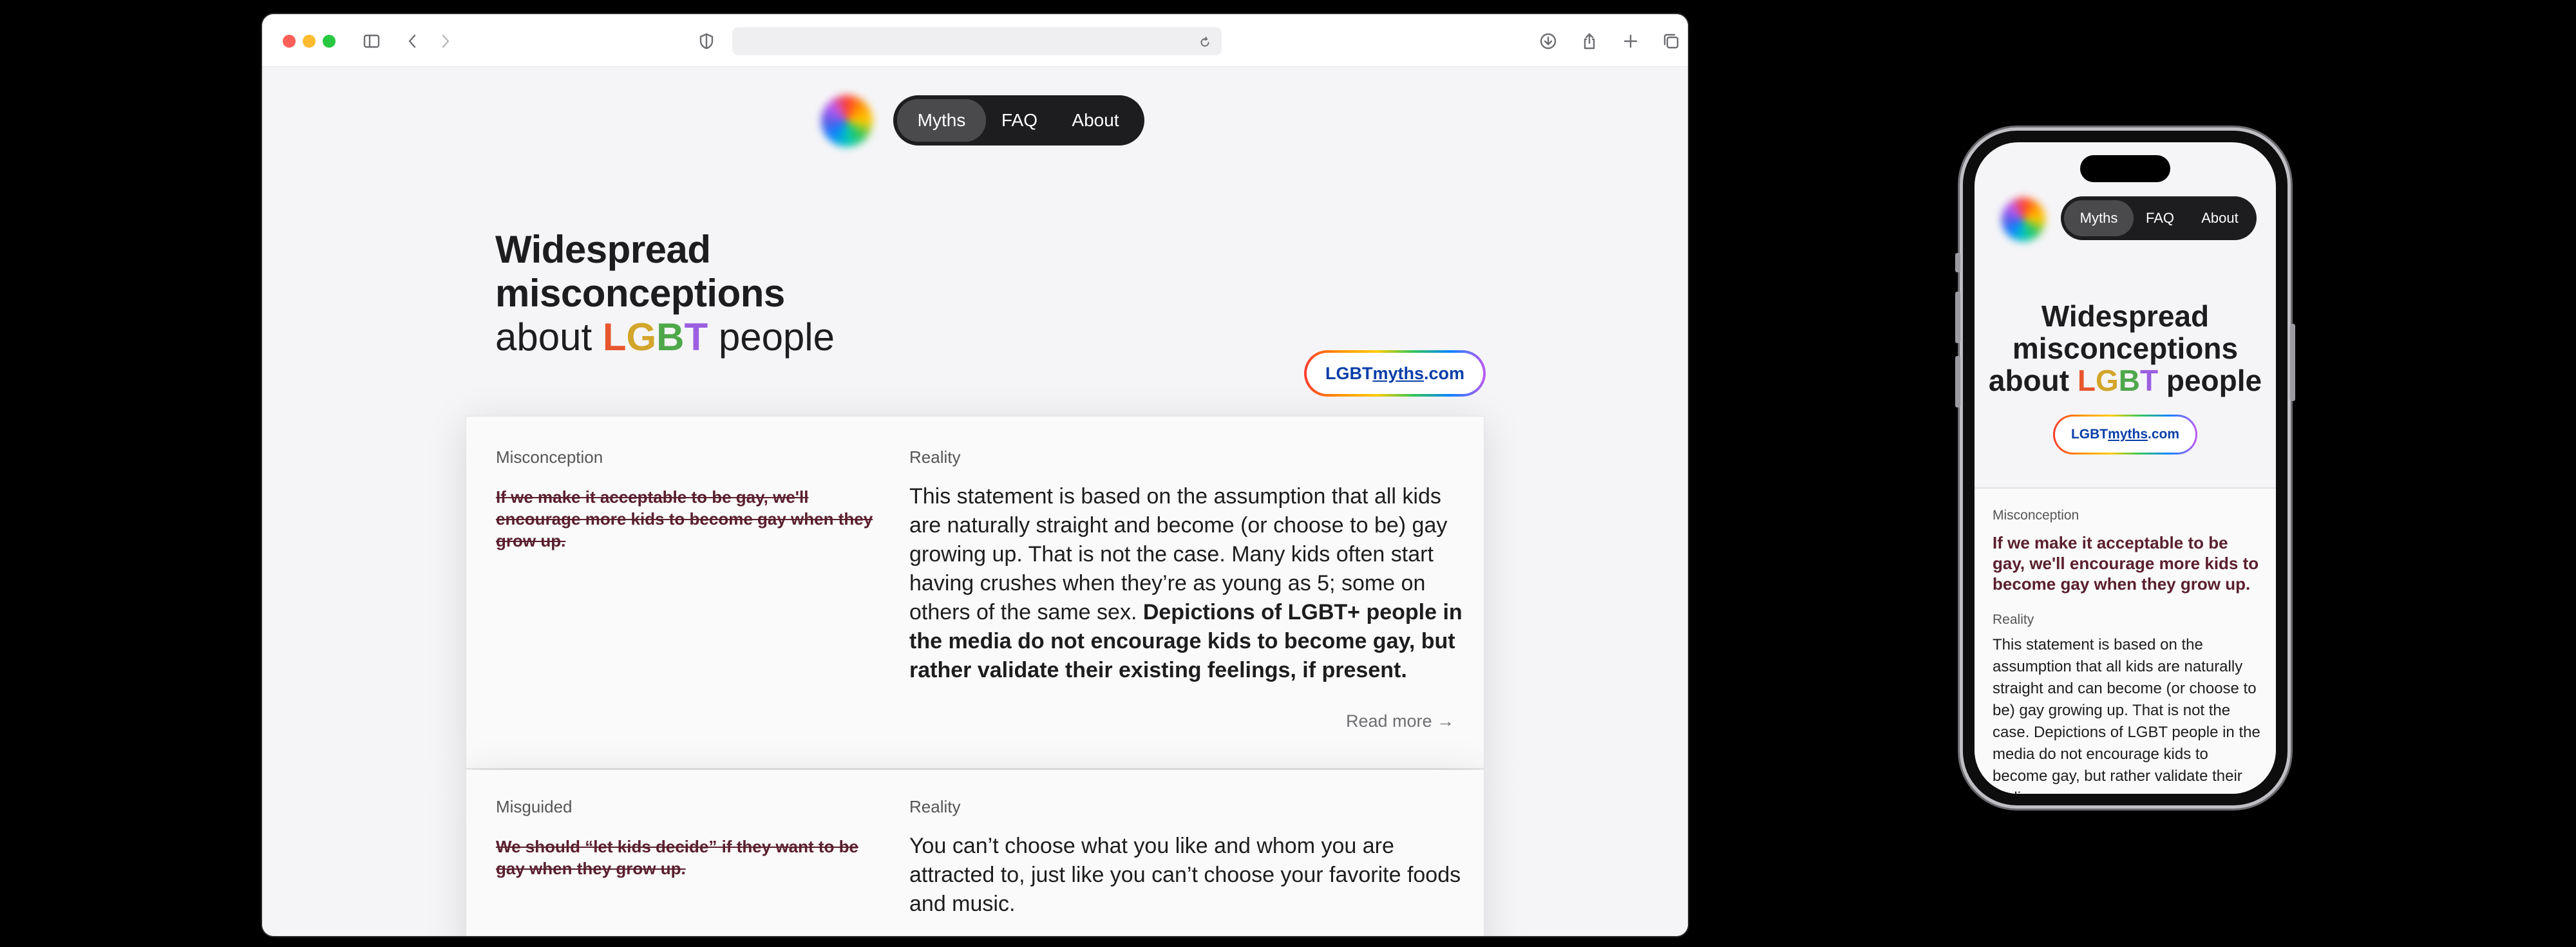 This screenshot has width=2576, height=947. Describe the element at coordinates (2293, 362) in the screenshot. I see `side-button` at that location.